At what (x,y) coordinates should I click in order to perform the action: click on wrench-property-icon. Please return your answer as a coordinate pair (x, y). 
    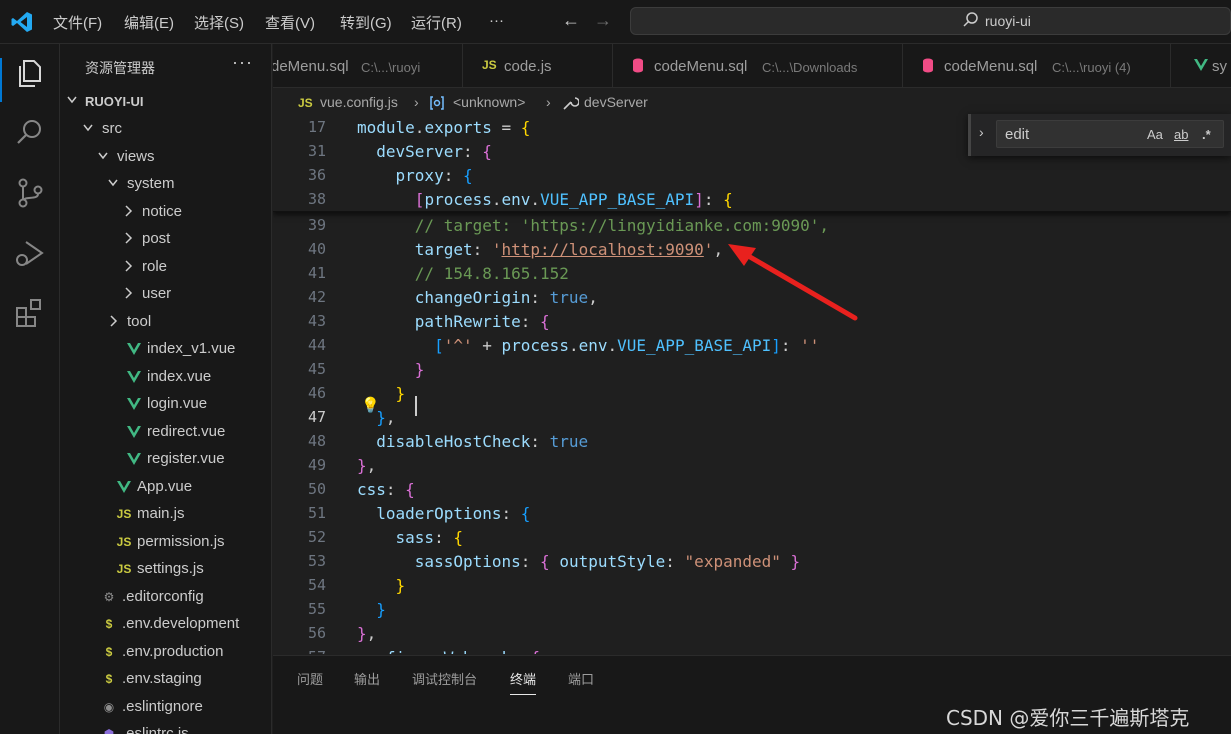
    Looking at the image, I should click on (571, 103).